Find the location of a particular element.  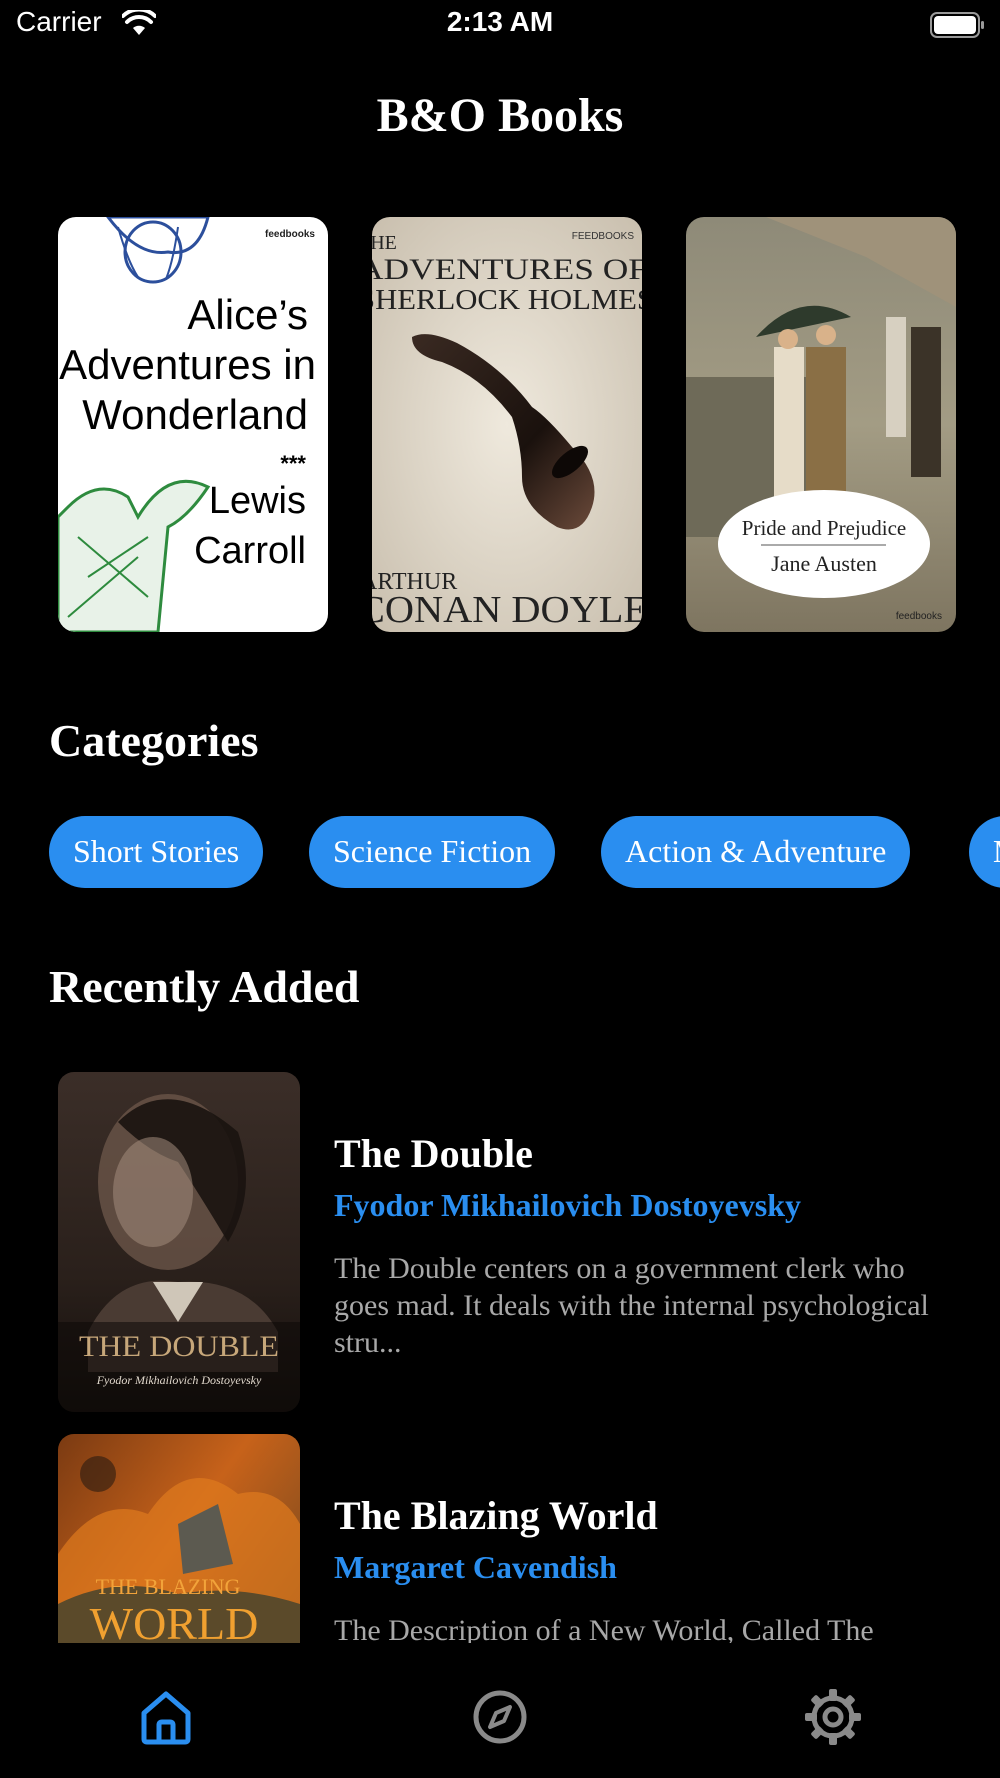

svg-text: THE BLAZING is located at coordinates (168, 1586).